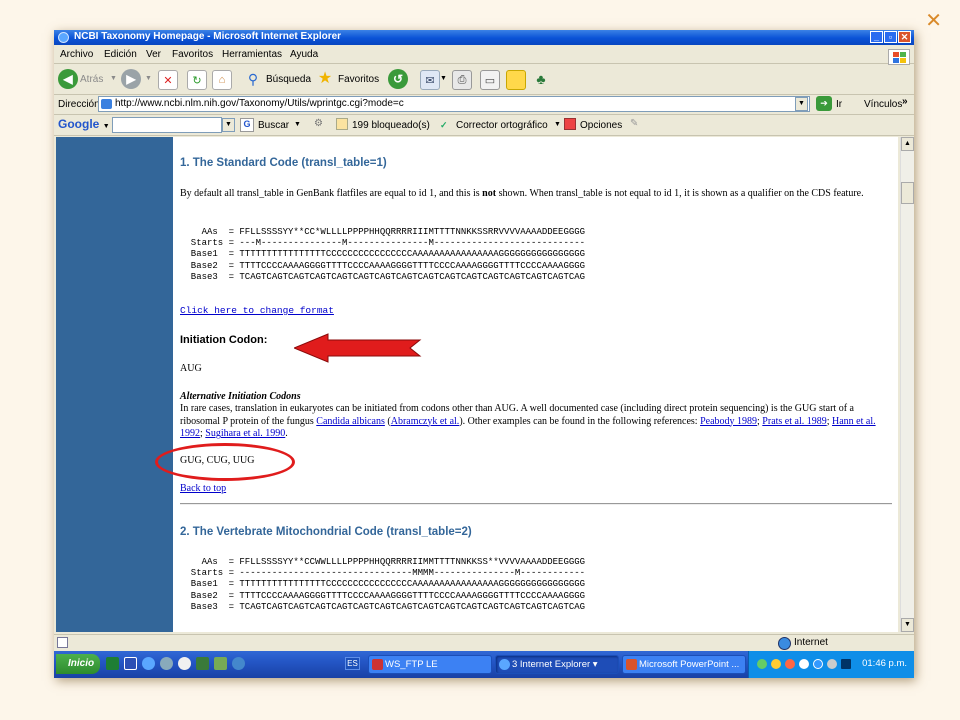  Describe the element at coordinates (112, 663) in the screenshot. I see `excel-icon` at that location.